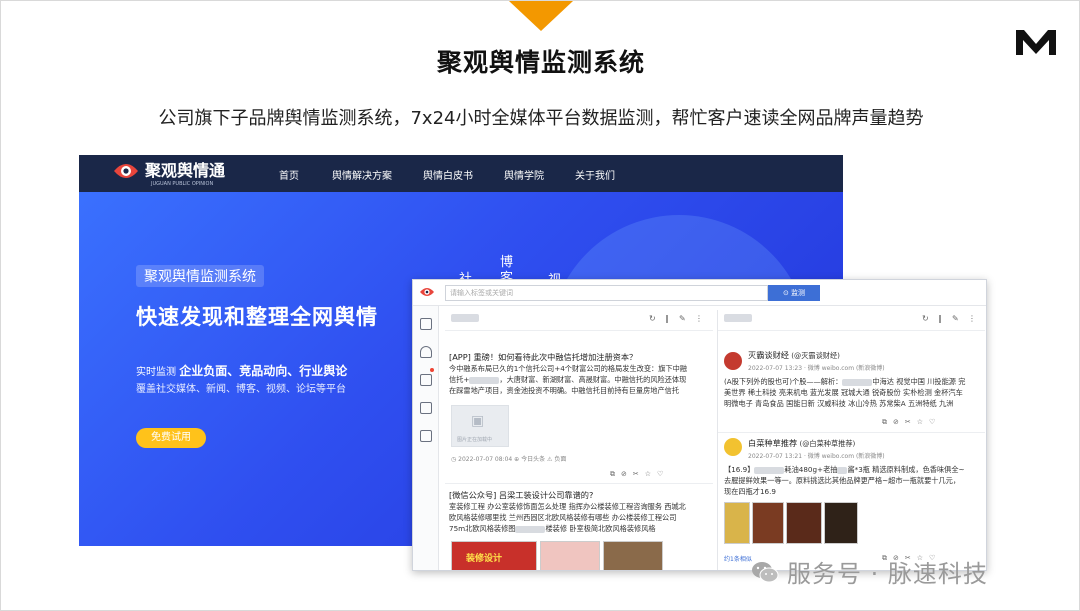  I want to click on similar-posts-link: 约1条相似, so click(738, 558).